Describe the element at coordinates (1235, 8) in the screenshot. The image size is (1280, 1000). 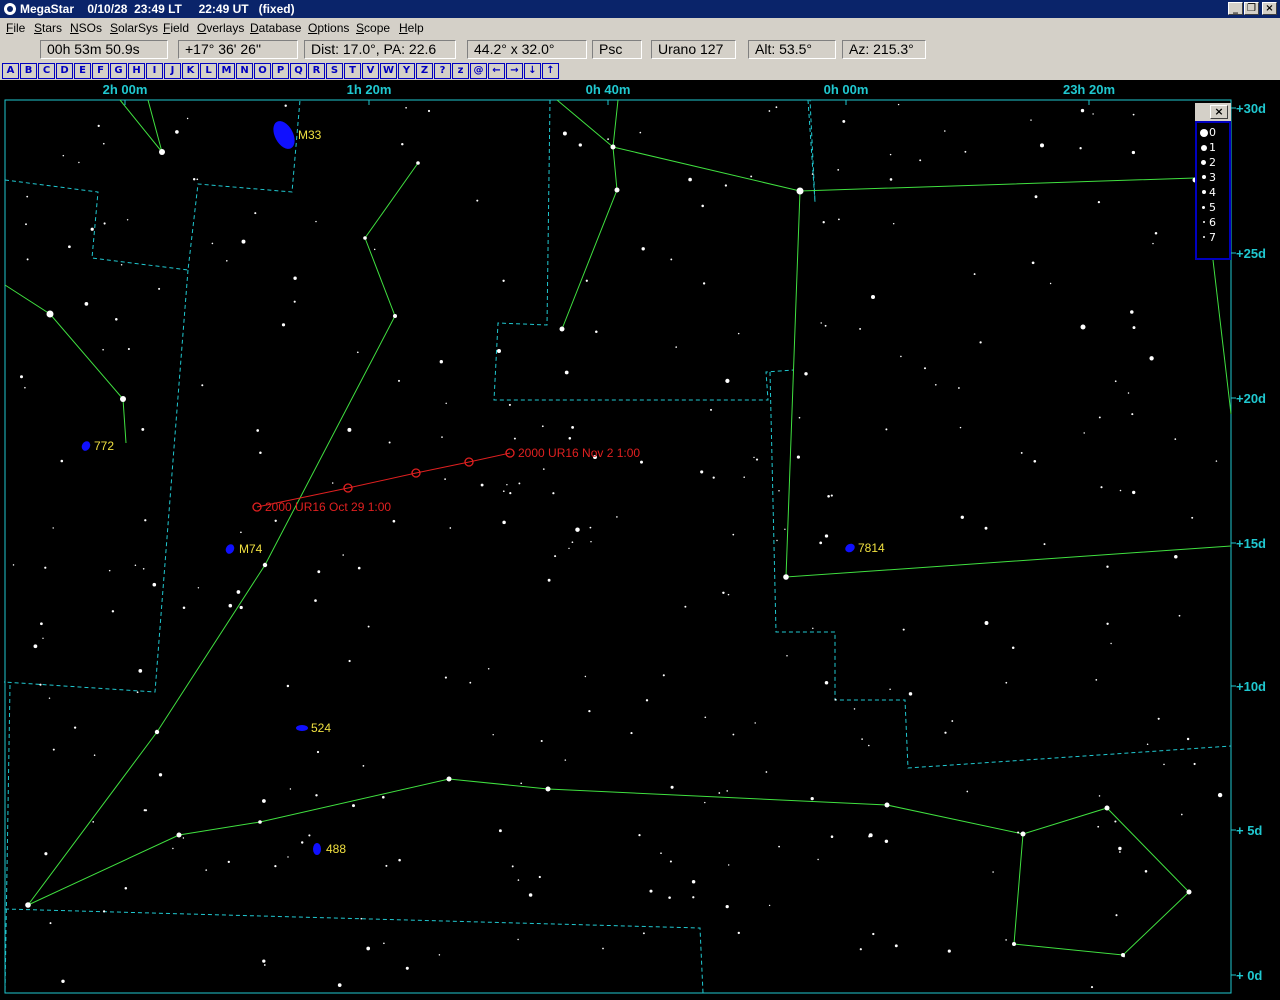
I see `minimize-button: _` at that location.